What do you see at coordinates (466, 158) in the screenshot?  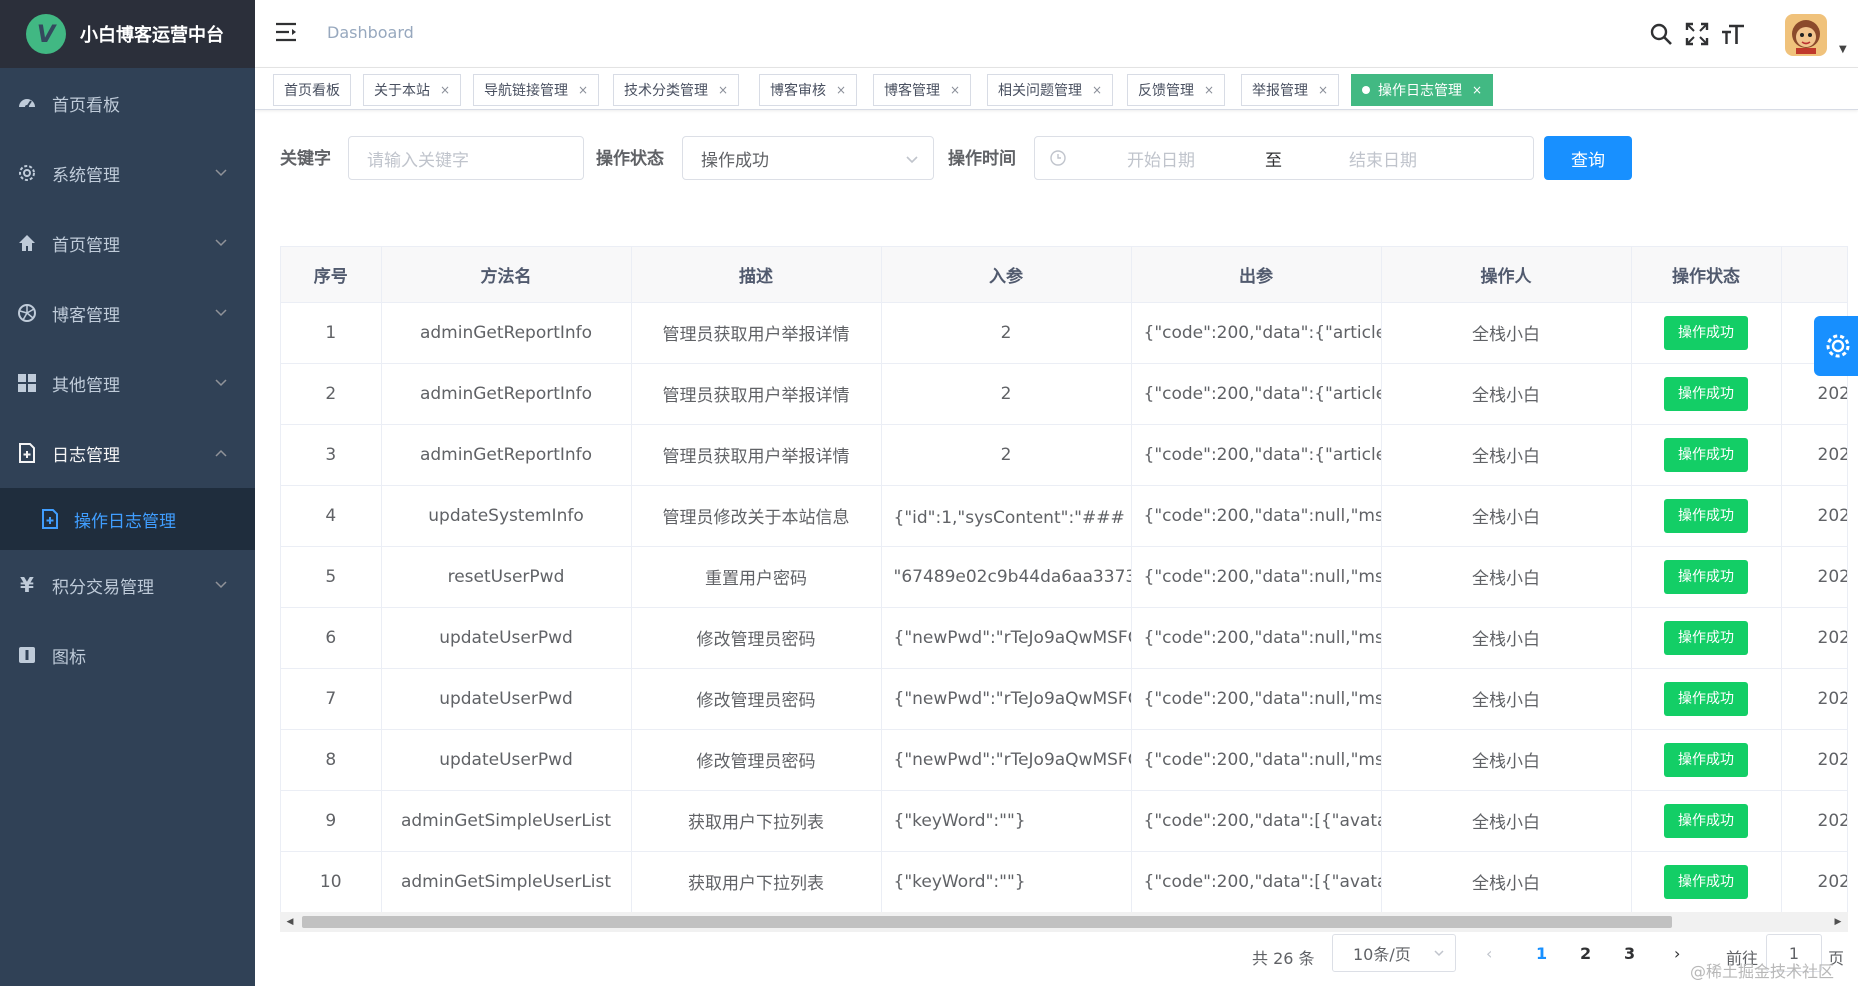 I see `keyword-input: 请输入关键字` at bounding box center [466, 158].